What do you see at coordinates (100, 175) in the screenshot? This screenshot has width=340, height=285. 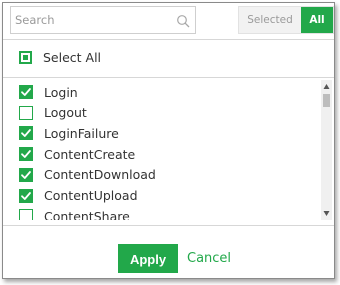 I see `item-label: ContentDownload` at bounding box center [100, 175].